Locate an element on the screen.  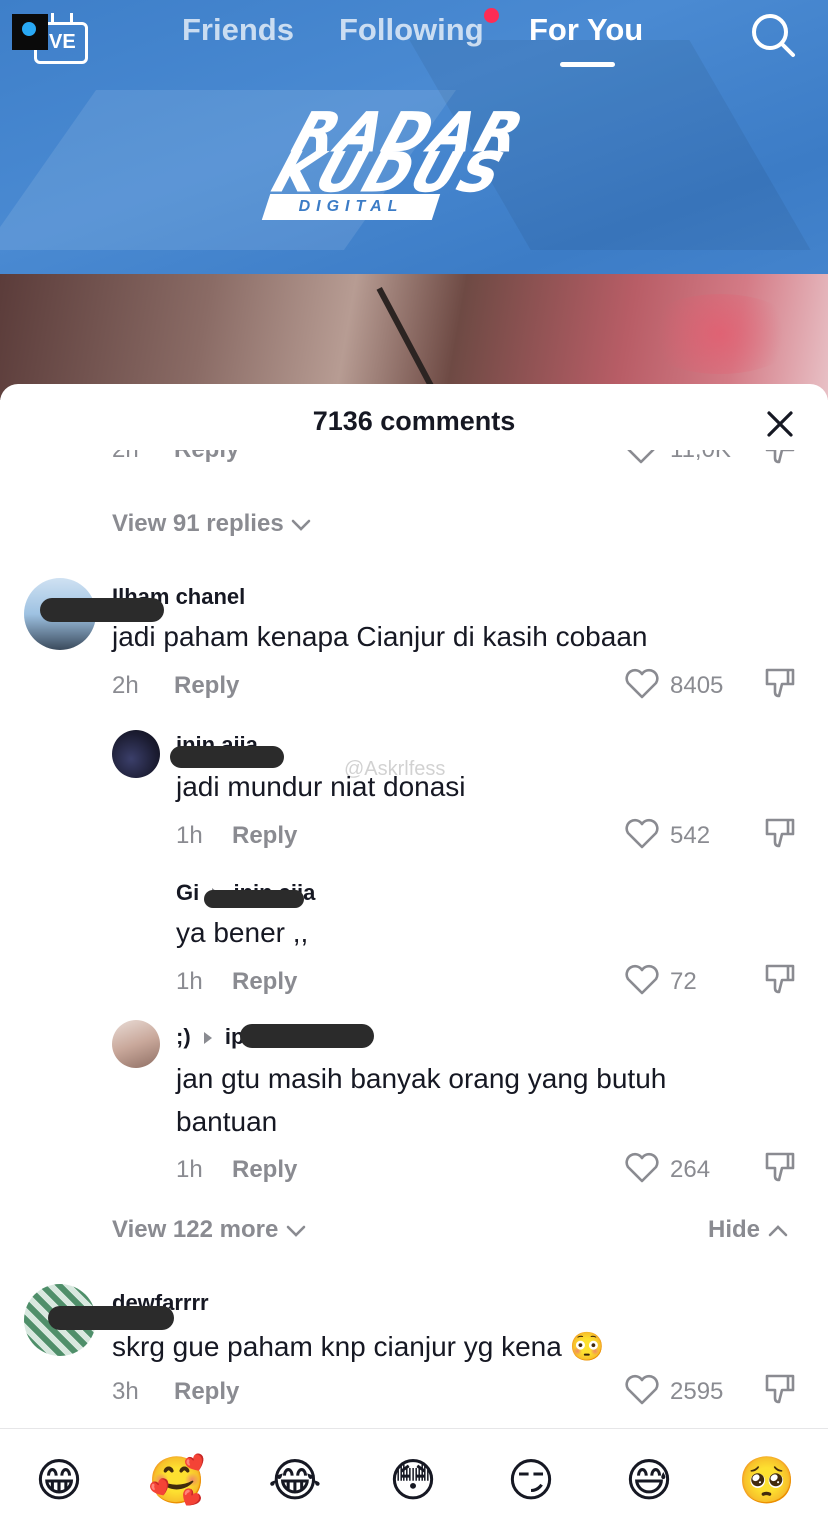
emoji-flushed-button: 😳 is located at coordinates (413, 1480).